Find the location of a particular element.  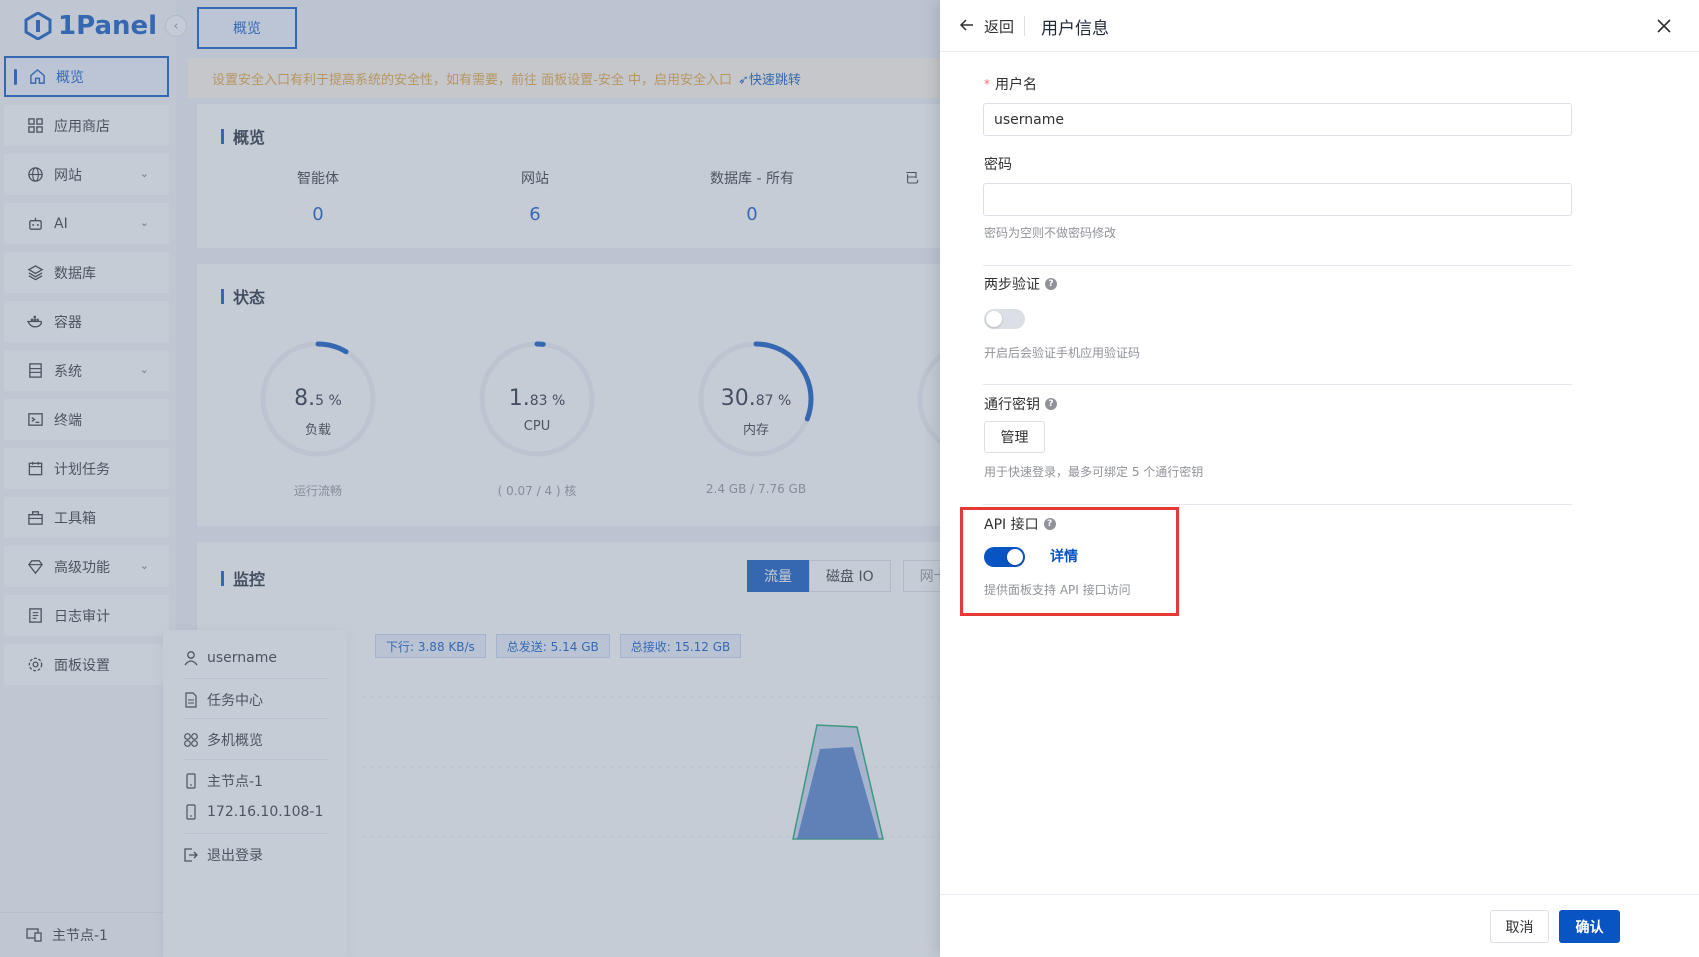

drawer-title: 用户信息 is located at coordinates (1075, 29).